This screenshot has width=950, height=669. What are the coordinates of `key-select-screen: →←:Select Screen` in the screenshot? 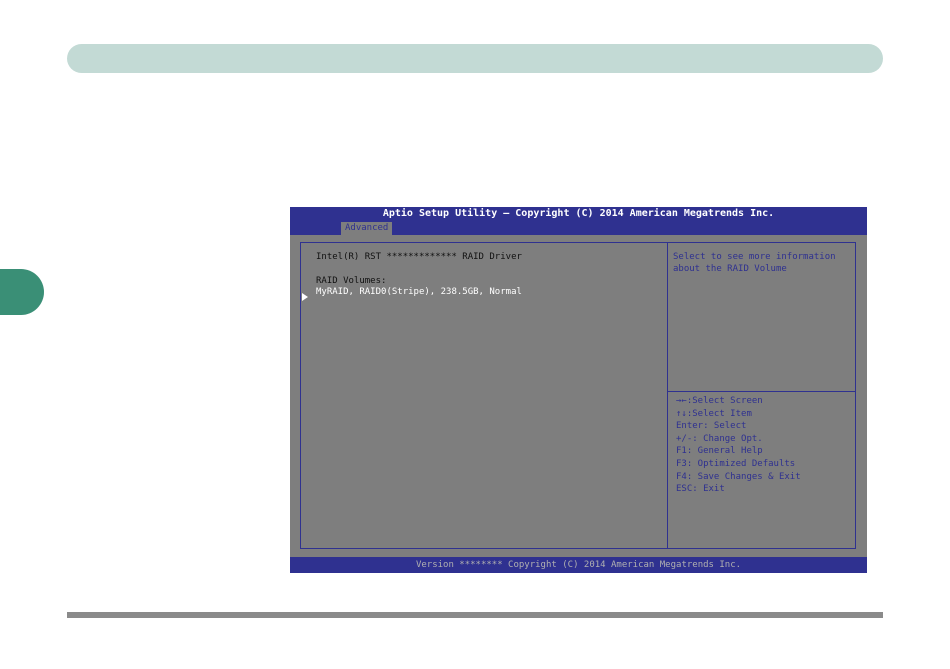 It's located at (719, 401).